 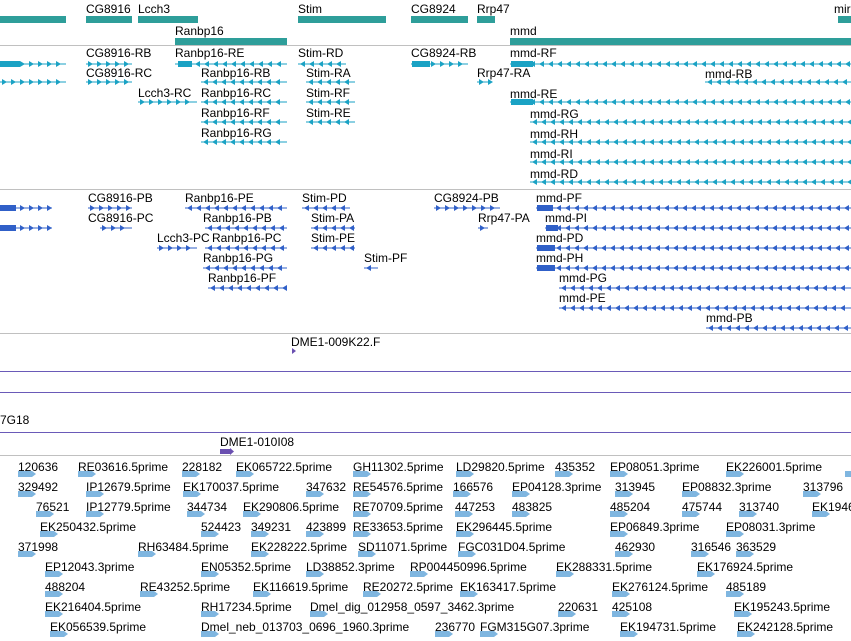 I want to click on est-label: 363529, so click(x=756, y=547).